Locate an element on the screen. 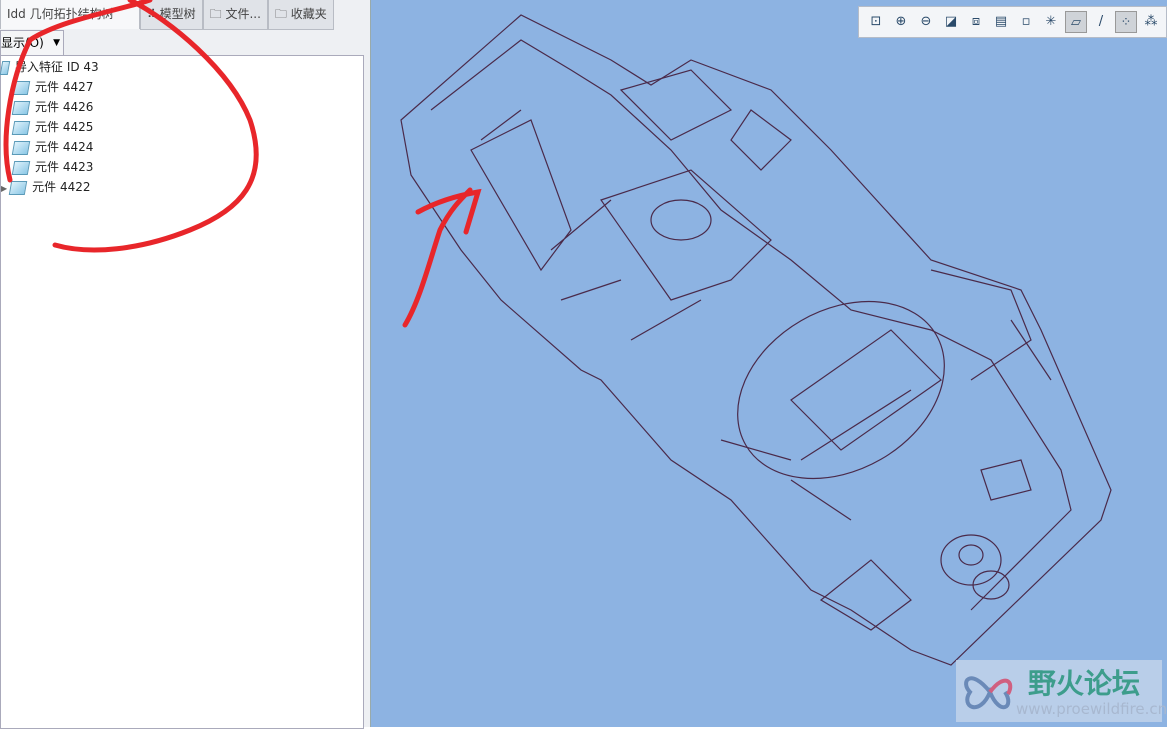 Image resolution: width=1167 pixels, height=730 pixels. refit-icon: ⊡ is located at coordinates (876, 22).